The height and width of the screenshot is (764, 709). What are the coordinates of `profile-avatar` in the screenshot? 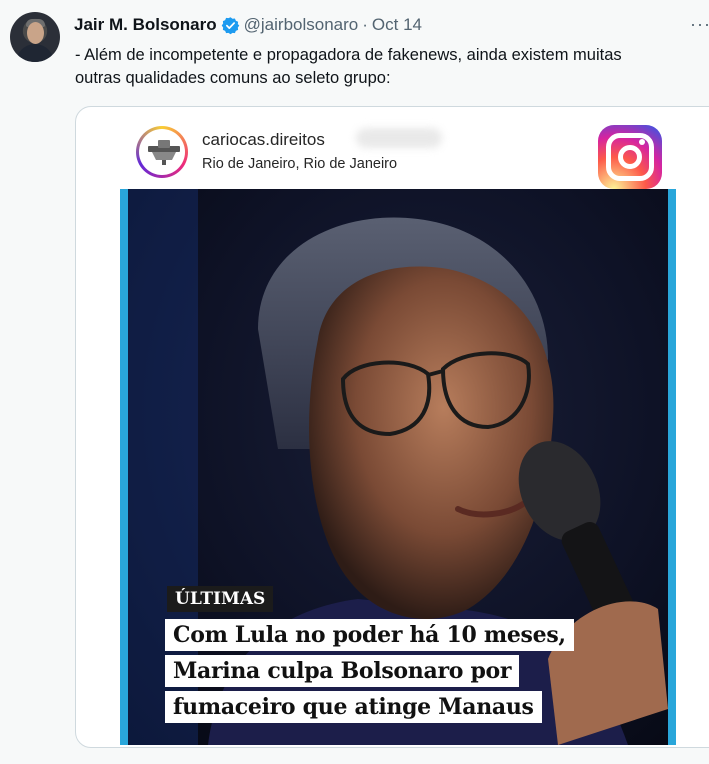 It's located at (162, 152).